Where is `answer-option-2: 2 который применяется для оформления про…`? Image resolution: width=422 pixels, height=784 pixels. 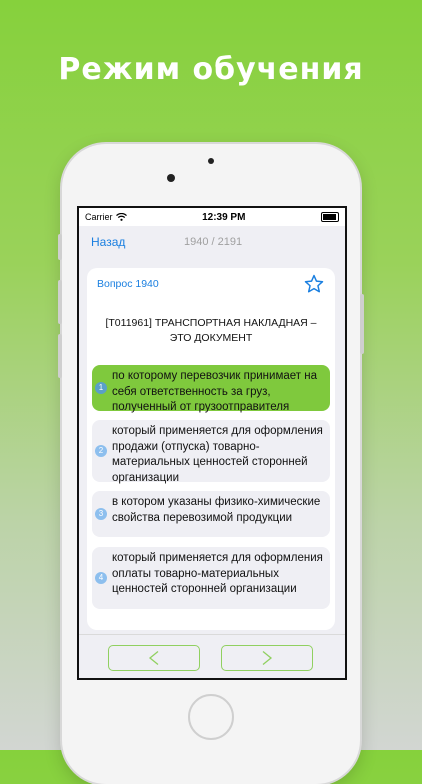 answer-option-2: 2 который применяется для оформления про… is located at coordinates (211, 452).